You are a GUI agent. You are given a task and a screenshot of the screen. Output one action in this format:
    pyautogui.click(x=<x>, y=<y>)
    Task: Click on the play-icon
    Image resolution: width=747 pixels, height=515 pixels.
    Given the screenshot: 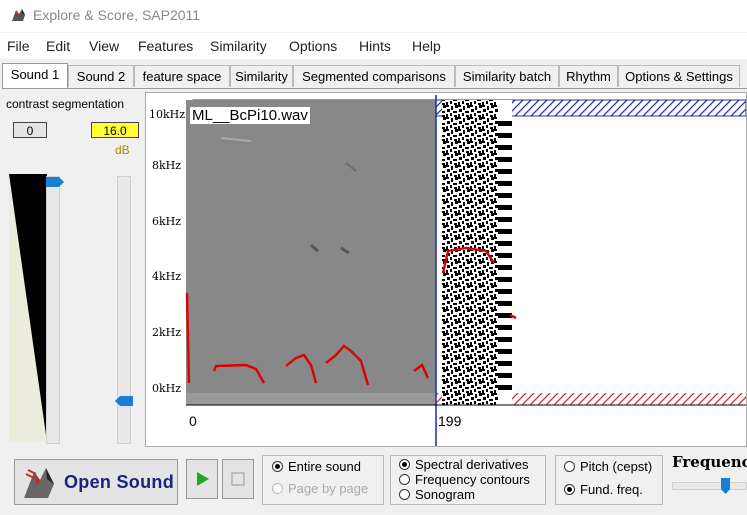 What is the action you would take?
    pyautogui.click(x=203, y=479)
    